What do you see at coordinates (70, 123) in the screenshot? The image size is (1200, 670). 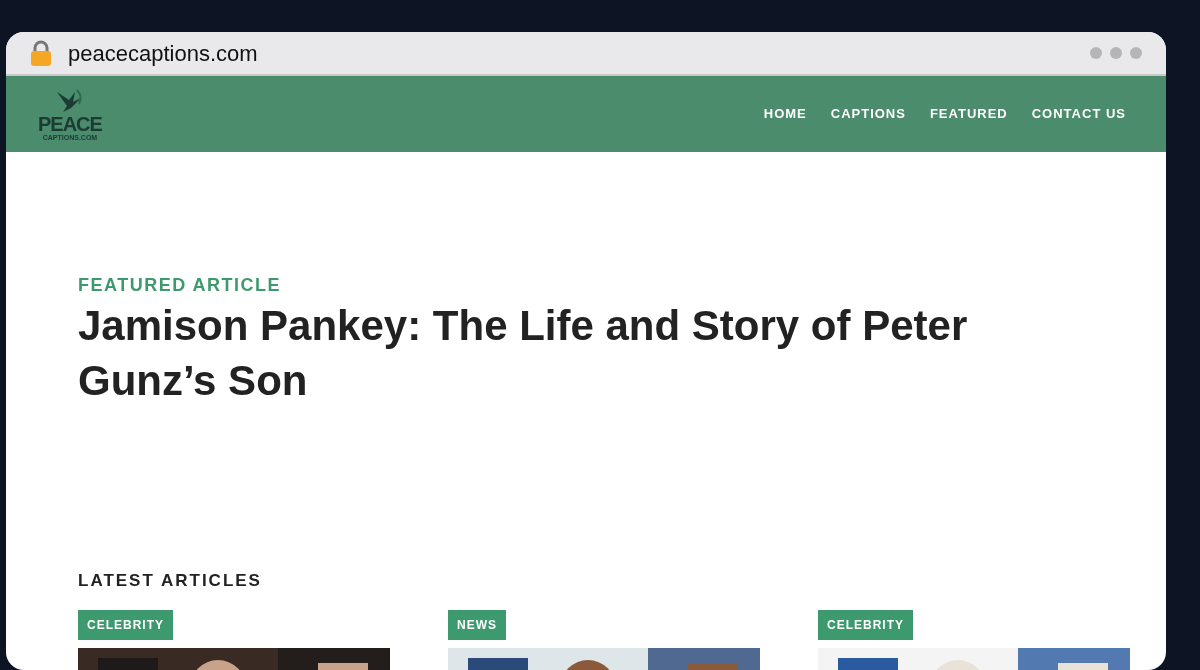 I see `logo-text: PEACE` at bounding box center [70, 123].